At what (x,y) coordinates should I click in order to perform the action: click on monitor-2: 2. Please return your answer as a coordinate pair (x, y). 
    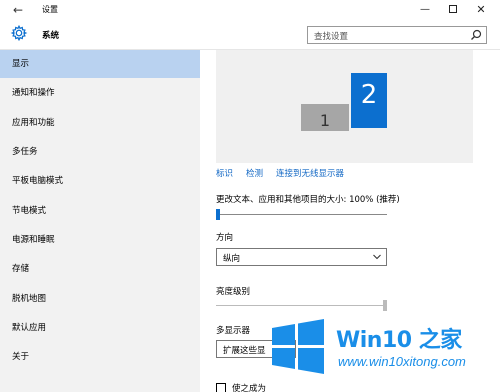
    Looking at the image, I should click on (369, 100).